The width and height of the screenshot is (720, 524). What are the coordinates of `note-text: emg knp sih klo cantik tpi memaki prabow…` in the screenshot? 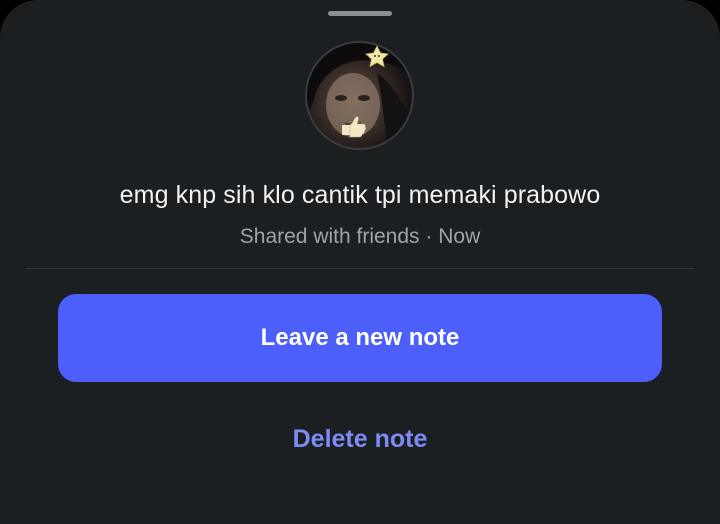 It's located at (360, 195).